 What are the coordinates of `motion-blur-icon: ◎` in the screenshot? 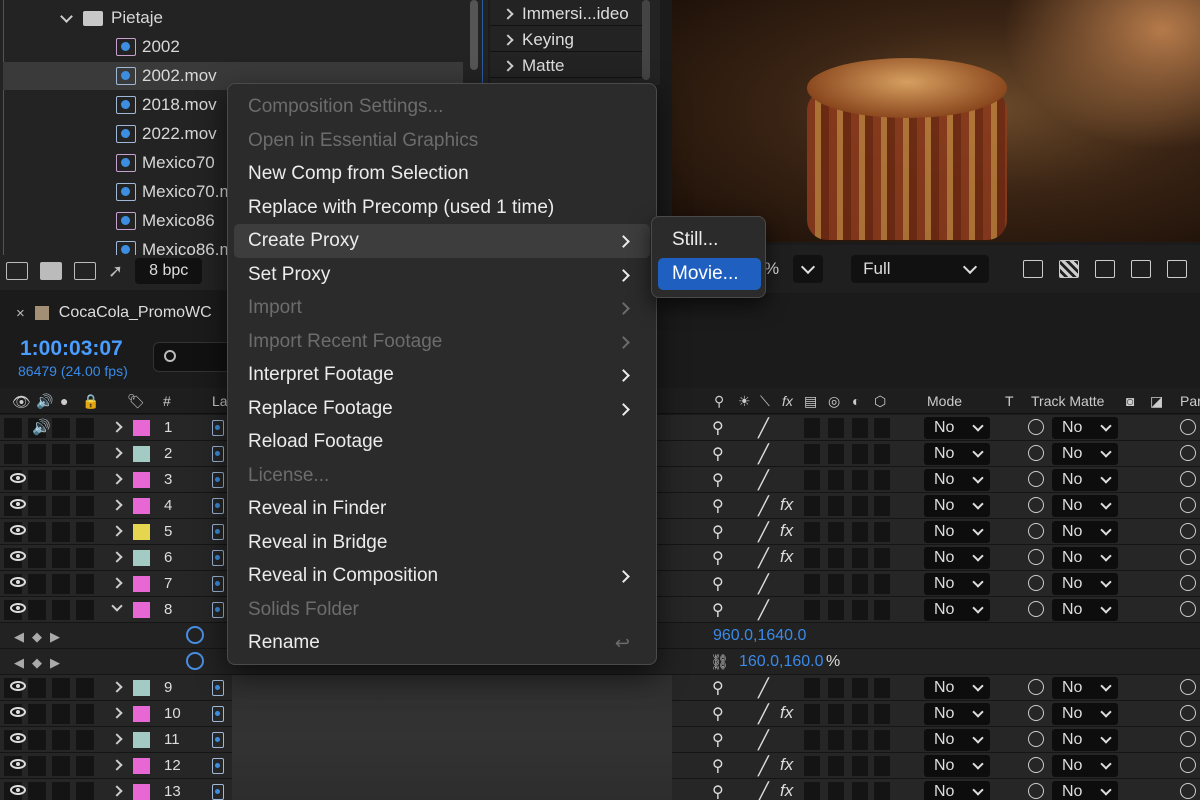 It's located at (834, 401).